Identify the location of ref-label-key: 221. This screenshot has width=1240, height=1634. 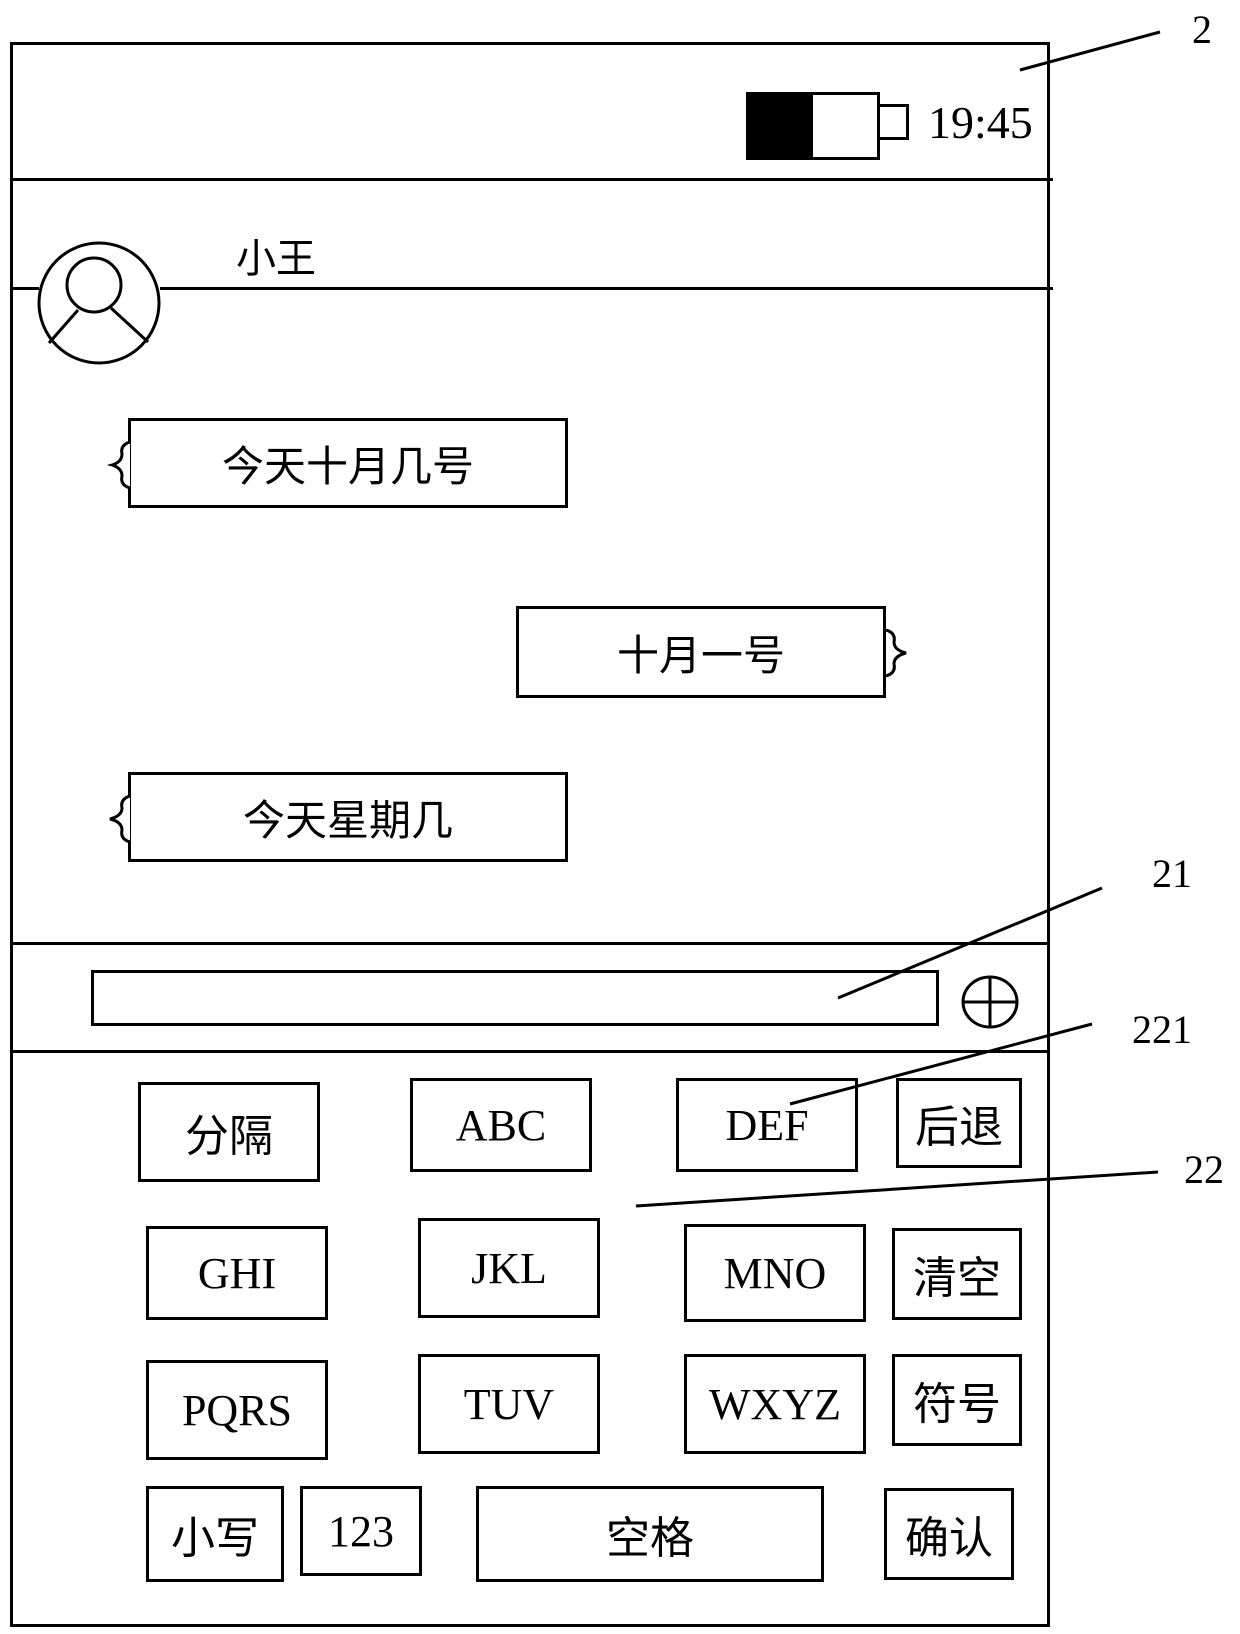
(1162, 1029).